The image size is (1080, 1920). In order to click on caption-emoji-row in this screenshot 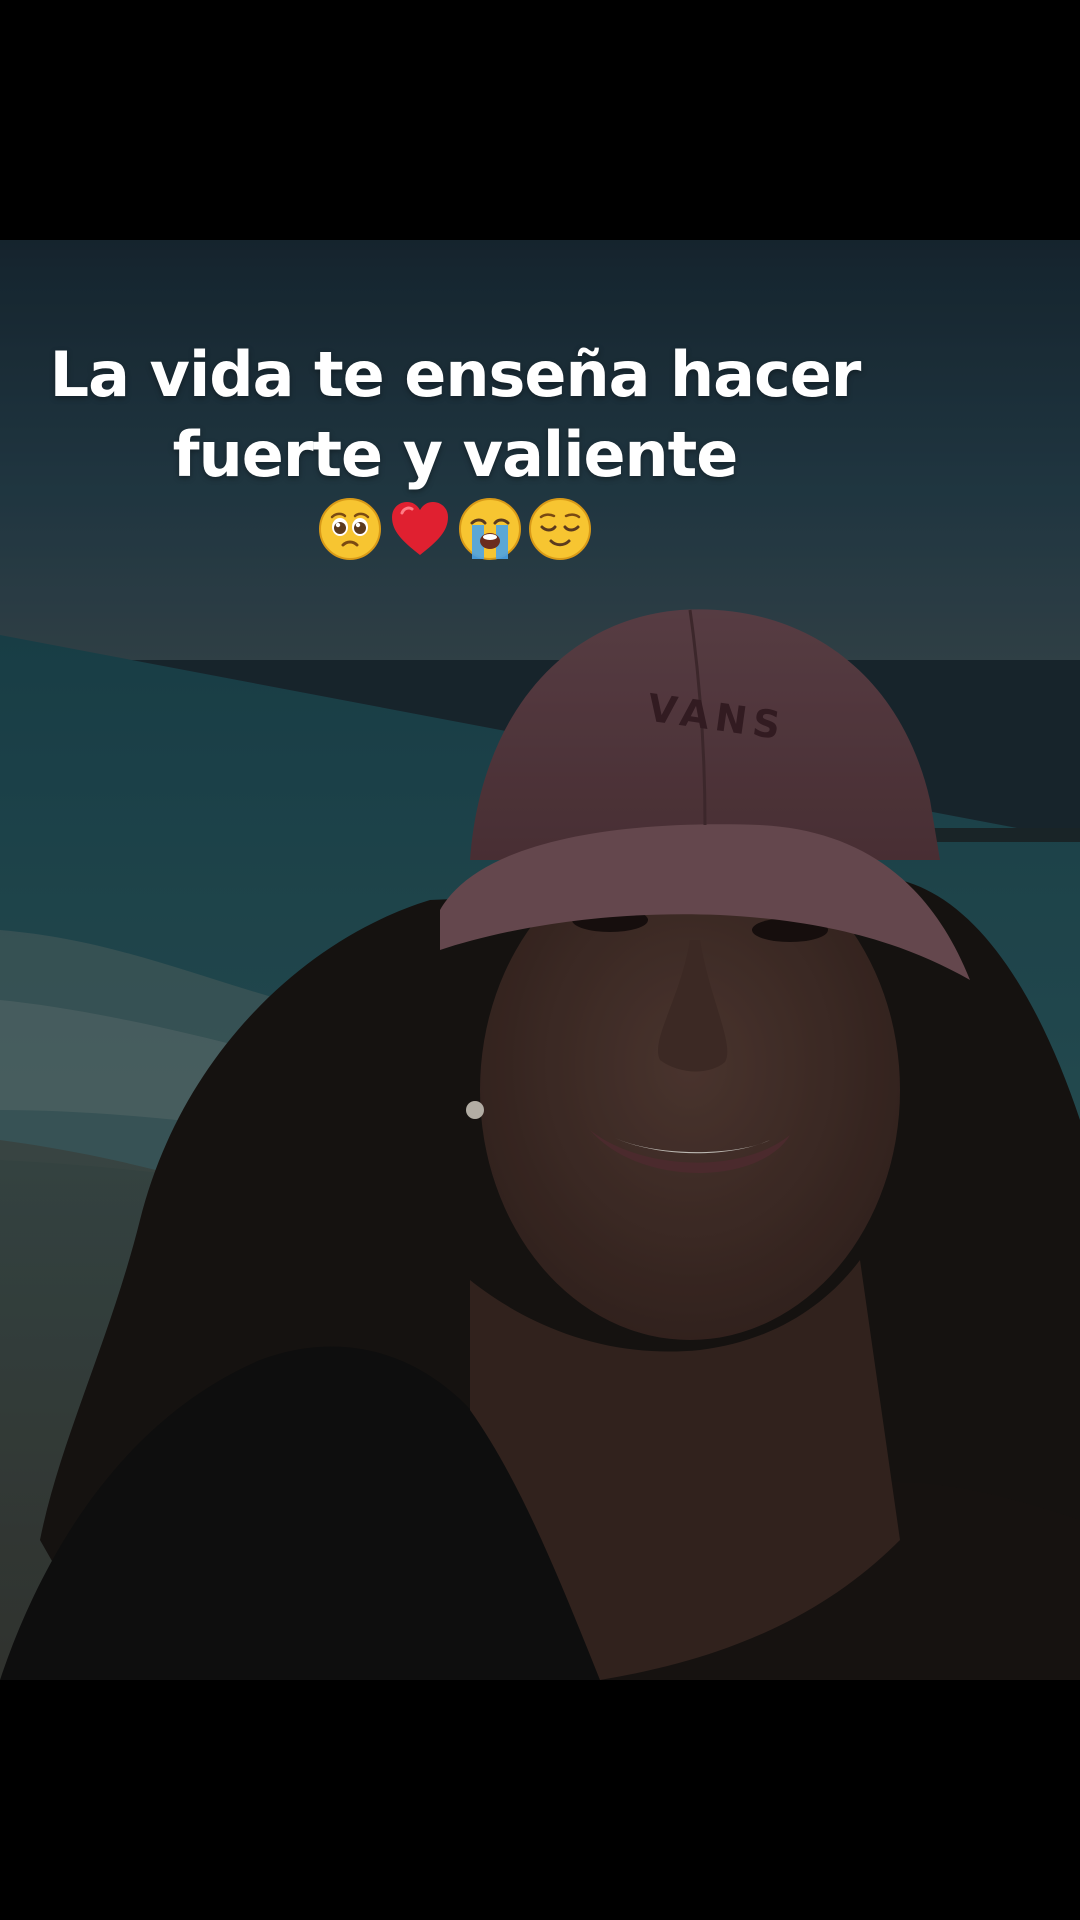, I will do `click(455, 534)`.